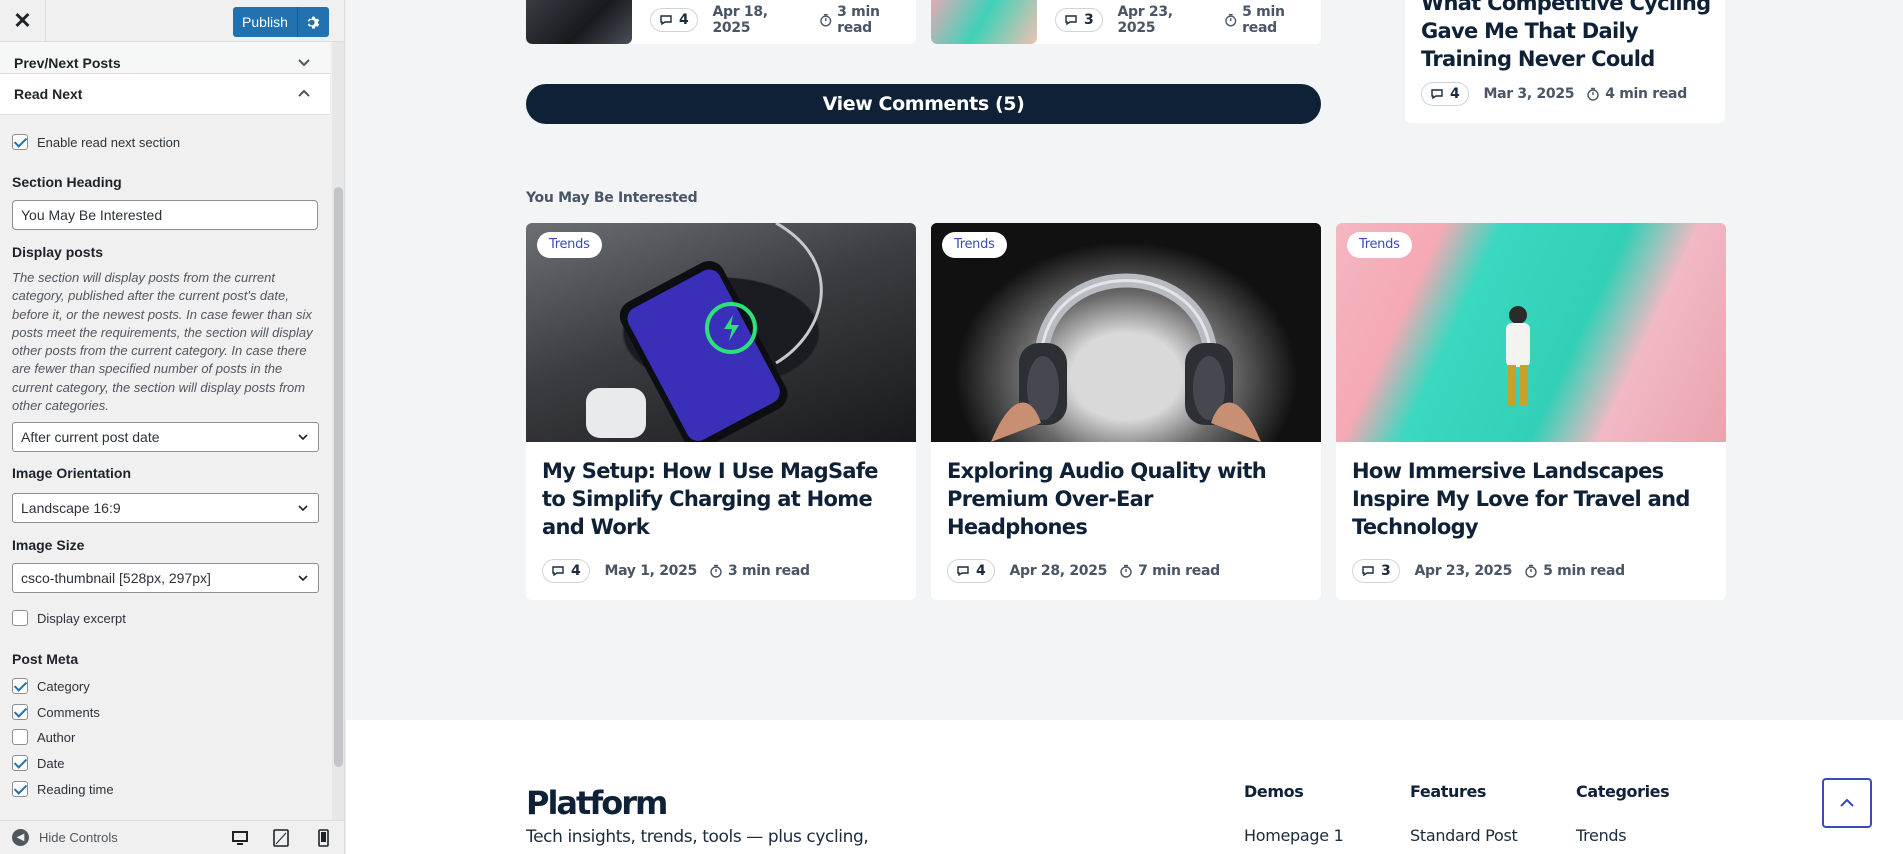 The width and height of the screenshot is (1903, 854). Describe the element at coordinates (1145, 20) in the screenshot. I see `post-date: Apr 23, 2025` at that location.